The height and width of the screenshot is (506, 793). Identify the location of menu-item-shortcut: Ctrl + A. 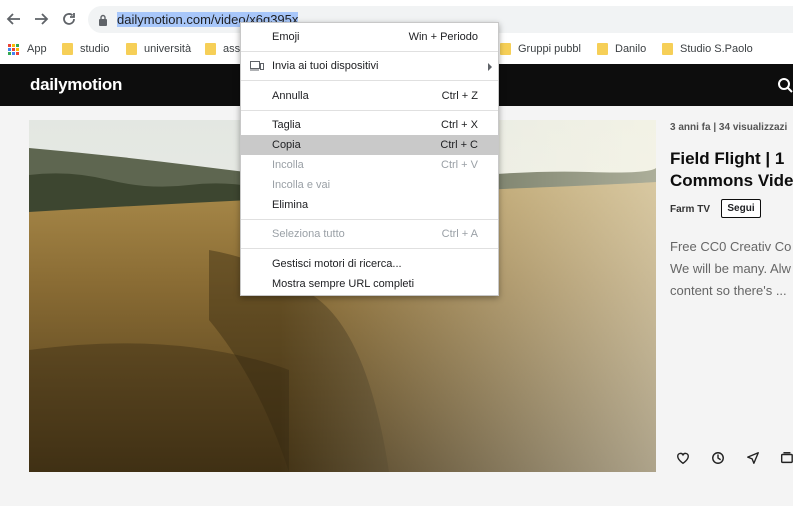
(459, 234).